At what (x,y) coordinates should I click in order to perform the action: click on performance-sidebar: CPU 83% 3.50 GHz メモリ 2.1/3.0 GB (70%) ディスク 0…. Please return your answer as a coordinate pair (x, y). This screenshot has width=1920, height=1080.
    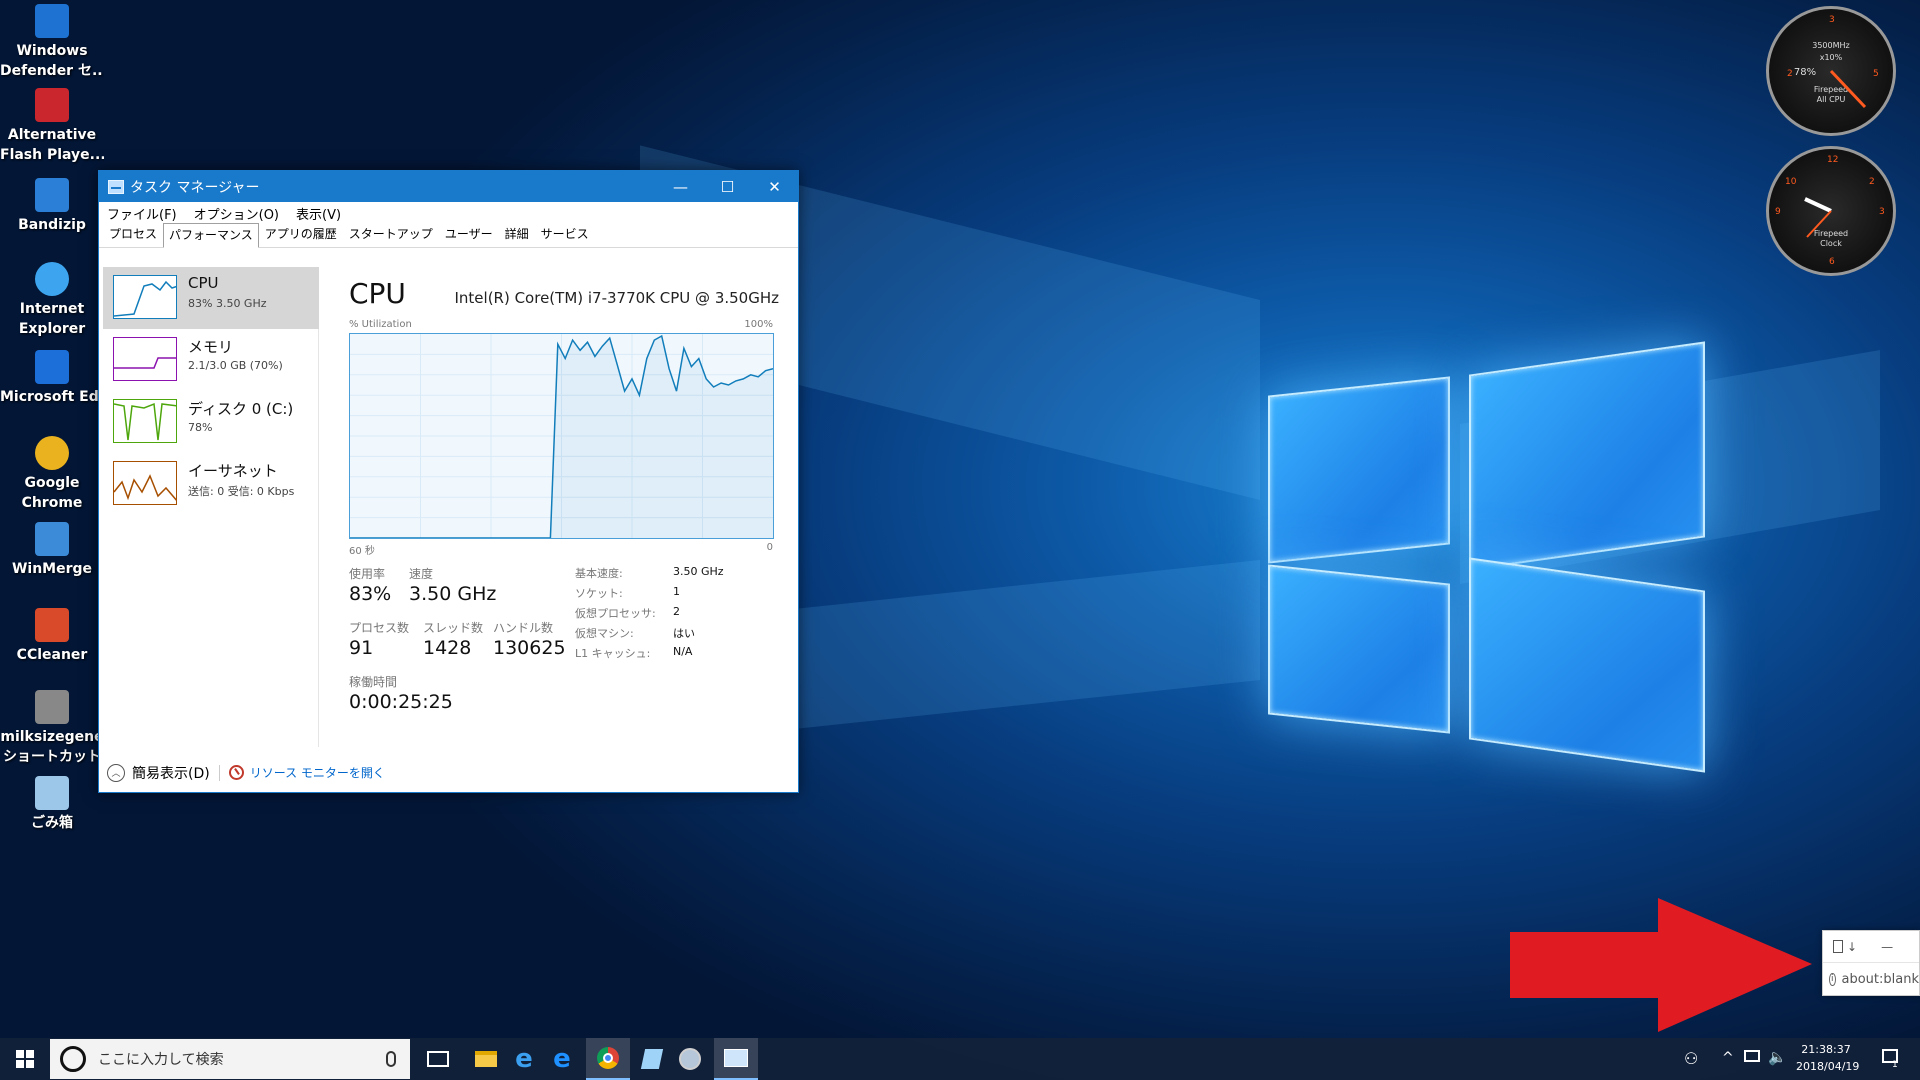
    Looking at the image, I should click on (211, 507).